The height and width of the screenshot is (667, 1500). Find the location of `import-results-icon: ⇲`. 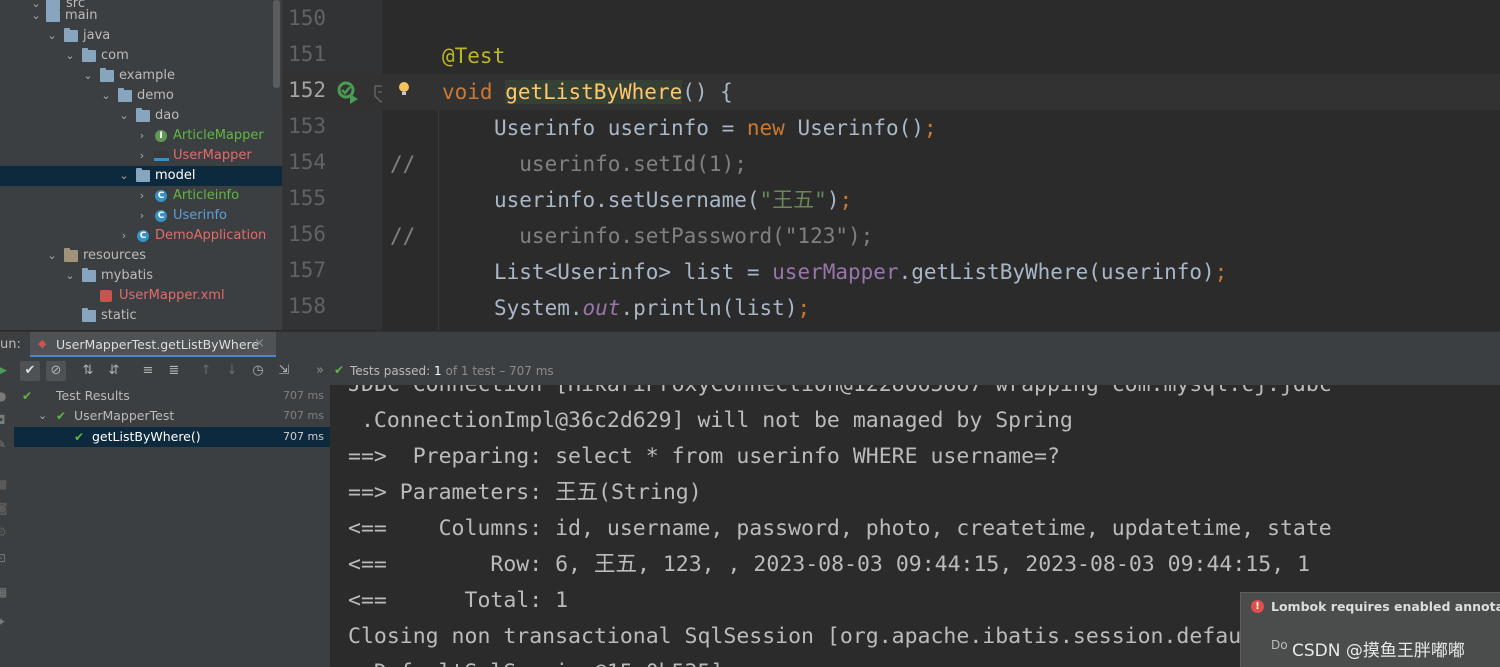

import-results-icon: ⇲ is located at coordinates (284, 371).